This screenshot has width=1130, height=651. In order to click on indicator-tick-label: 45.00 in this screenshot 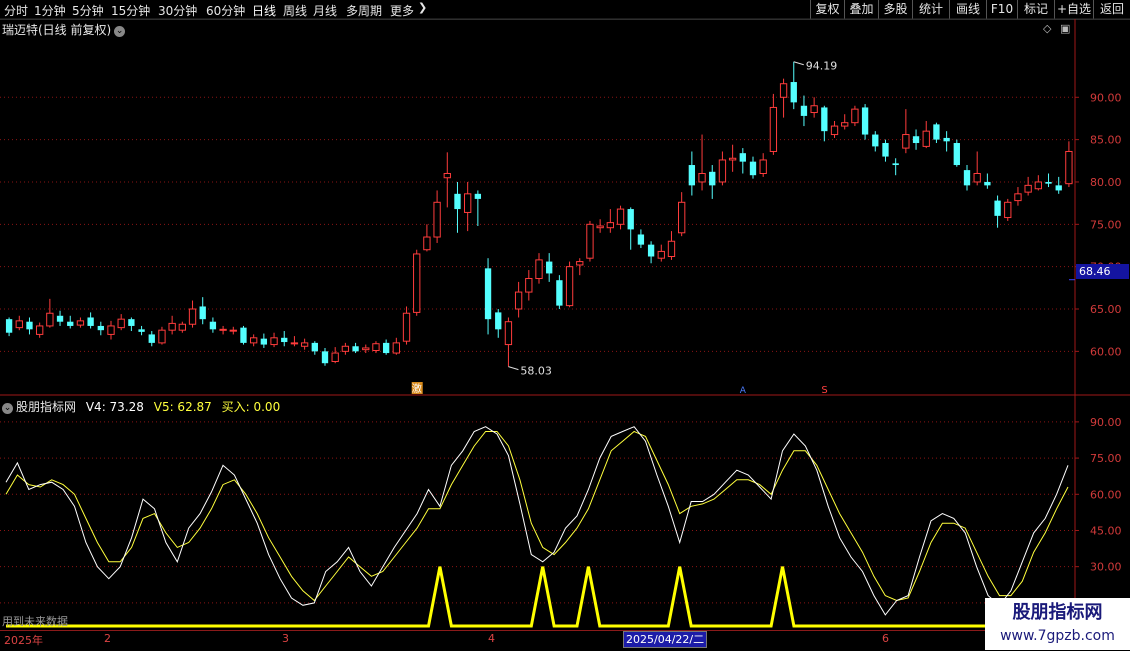, I will do `click(1106, 530)`.